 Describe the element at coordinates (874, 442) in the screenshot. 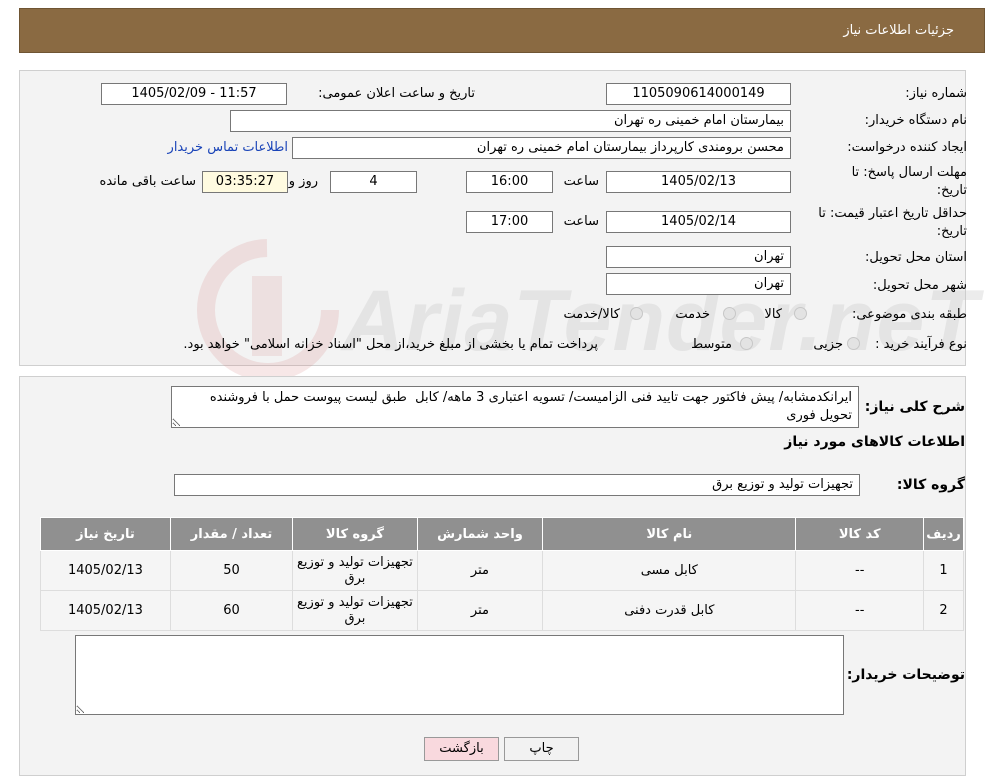

I see `goods-section-title: اطلاعات کالاهای مورد نیاز` at that location.